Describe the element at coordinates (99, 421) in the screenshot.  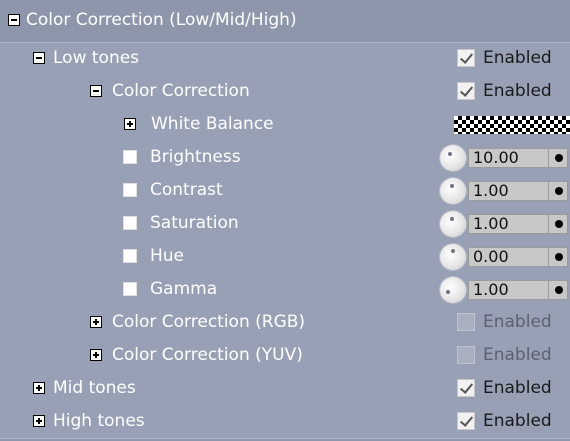
I see `high-tones-label: High tones` at that location.